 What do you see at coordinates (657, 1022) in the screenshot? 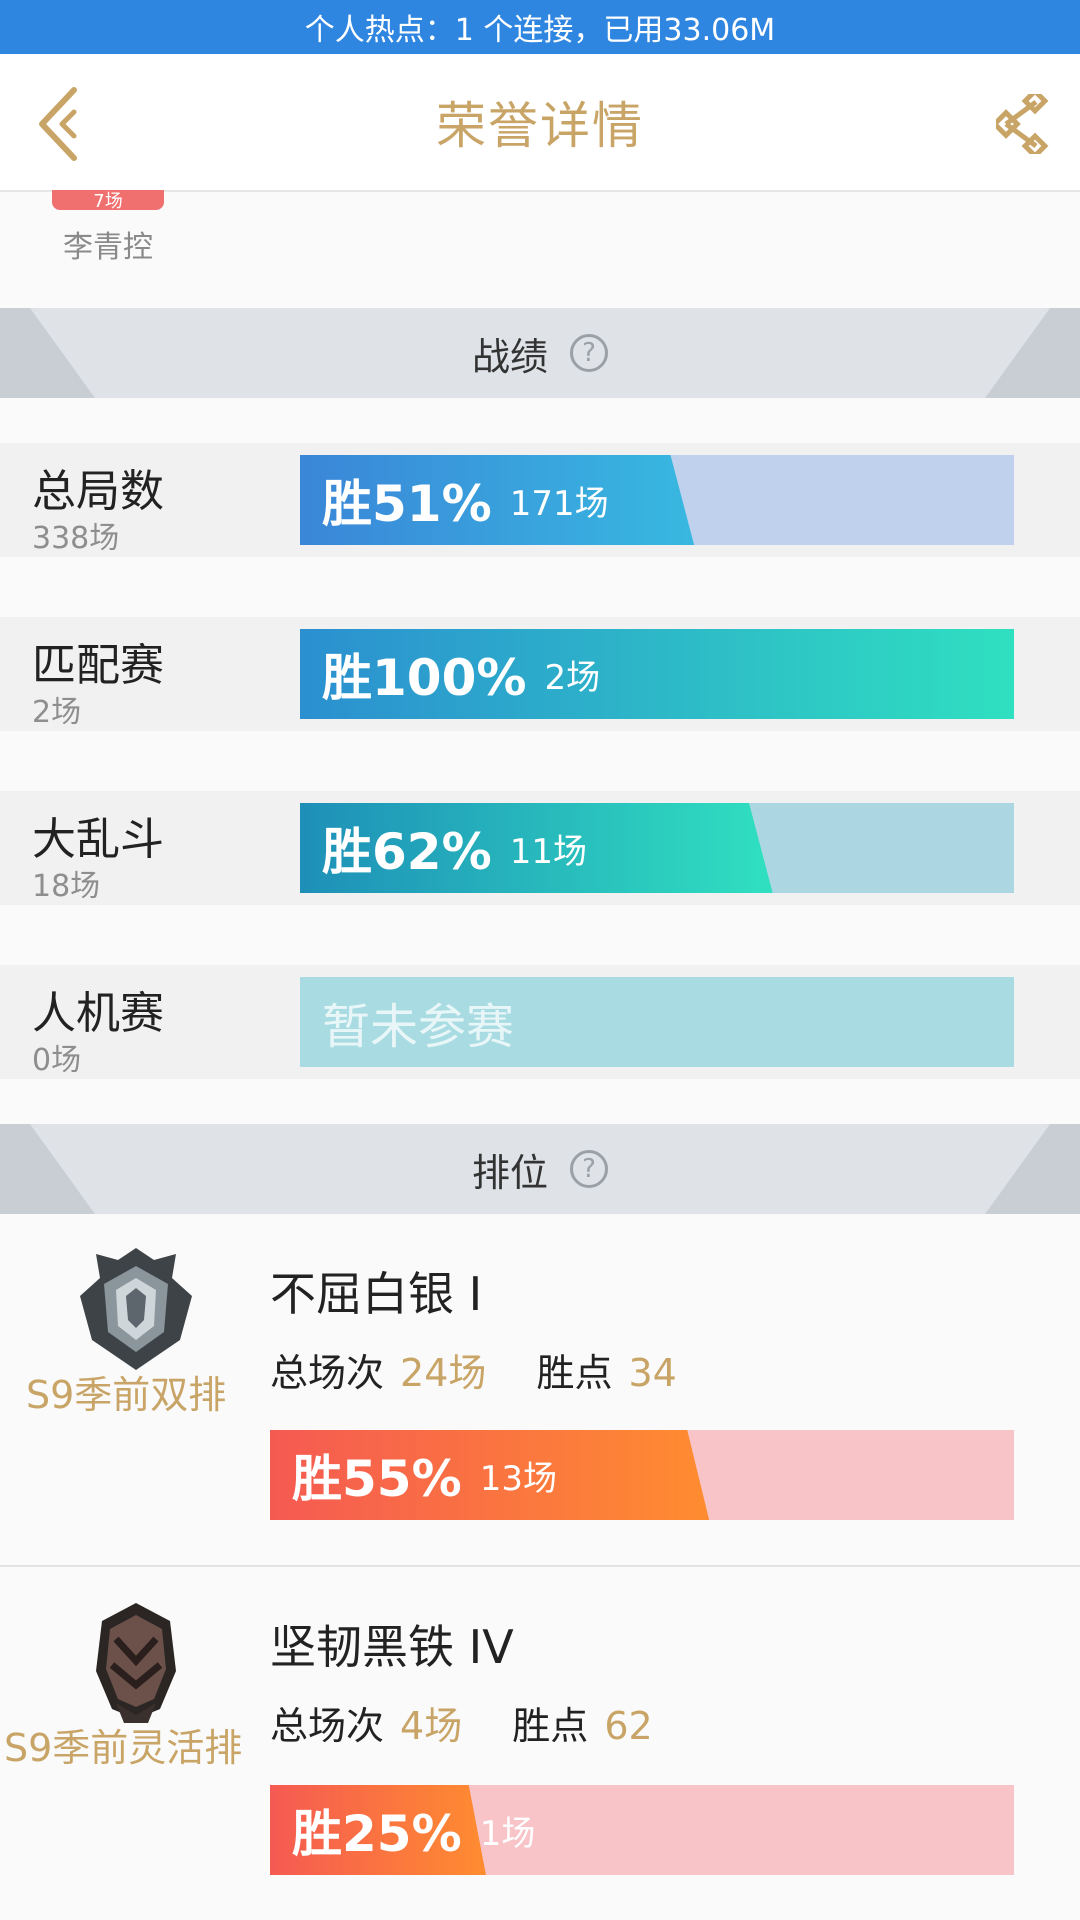
I see `win-rate-bar: 暂未参赛` at bounding box center [657, 1022].